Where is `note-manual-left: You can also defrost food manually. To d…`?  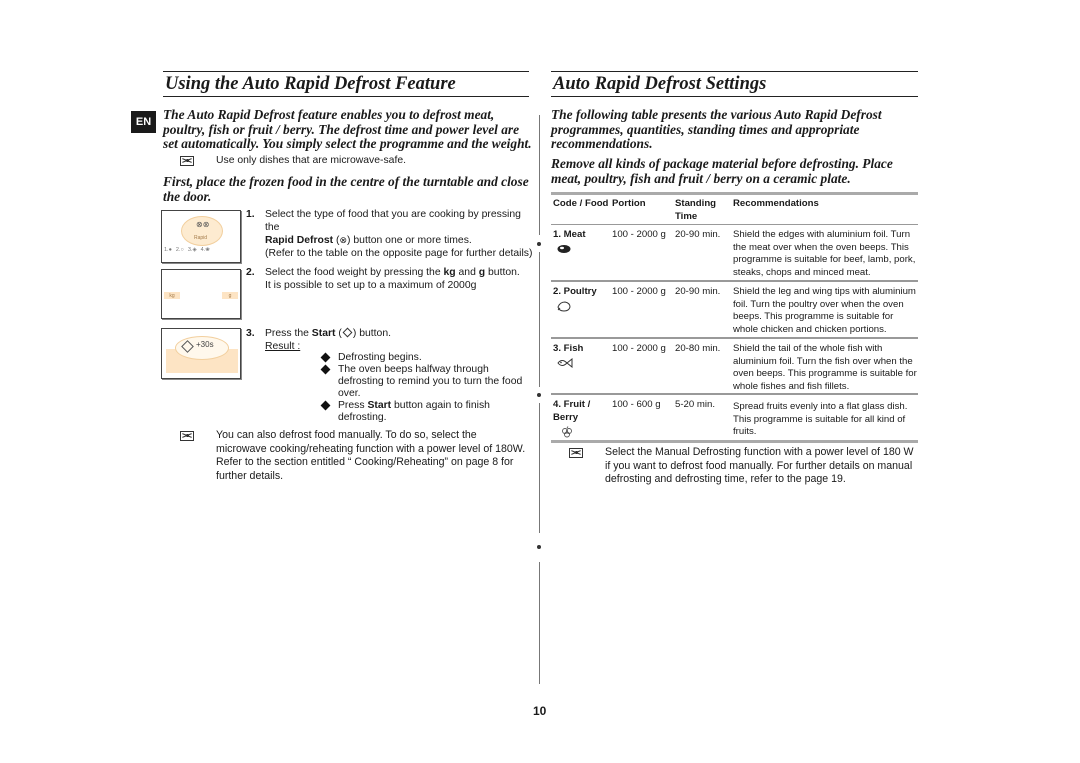 note-manual-left: You can also defrost food manually. To d… is located at coordinates (355, 456).